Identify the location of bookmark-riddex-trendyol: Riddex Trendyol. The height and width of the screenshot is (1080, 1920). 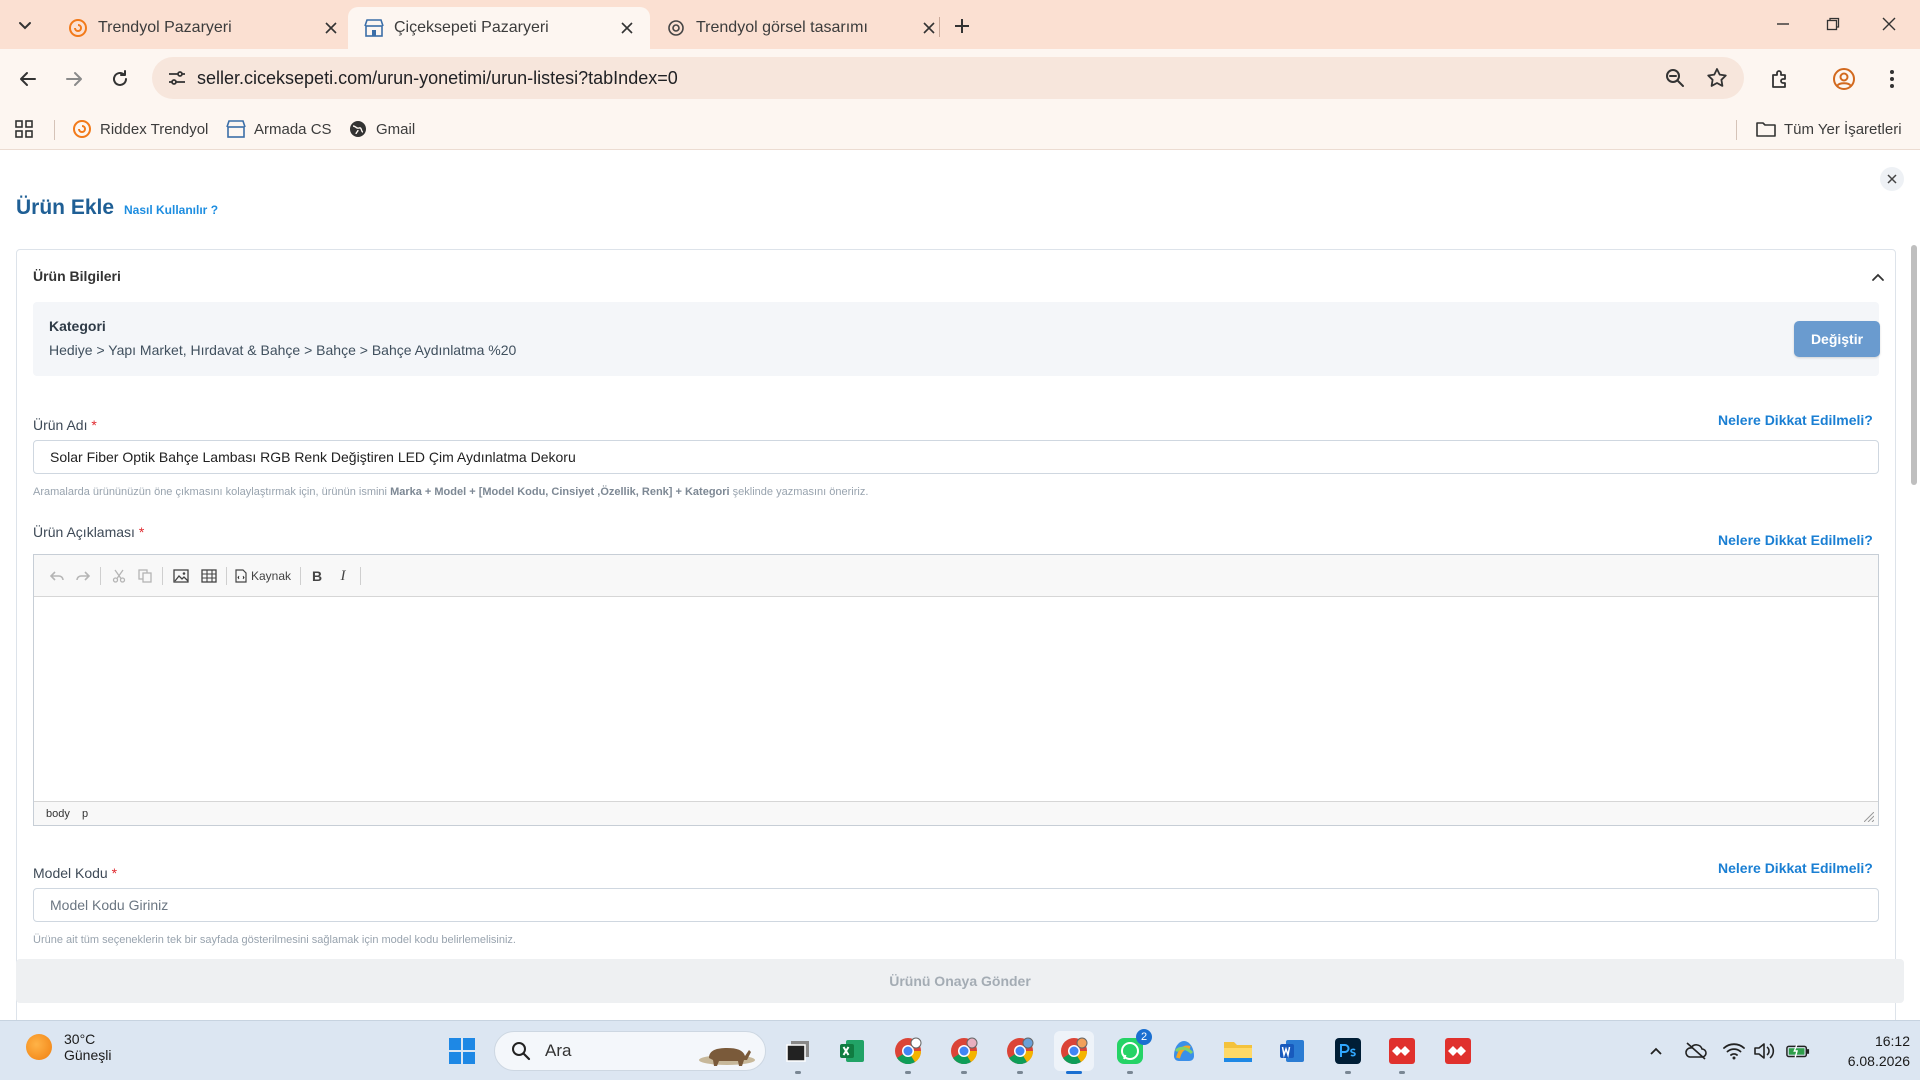
(140, 129).